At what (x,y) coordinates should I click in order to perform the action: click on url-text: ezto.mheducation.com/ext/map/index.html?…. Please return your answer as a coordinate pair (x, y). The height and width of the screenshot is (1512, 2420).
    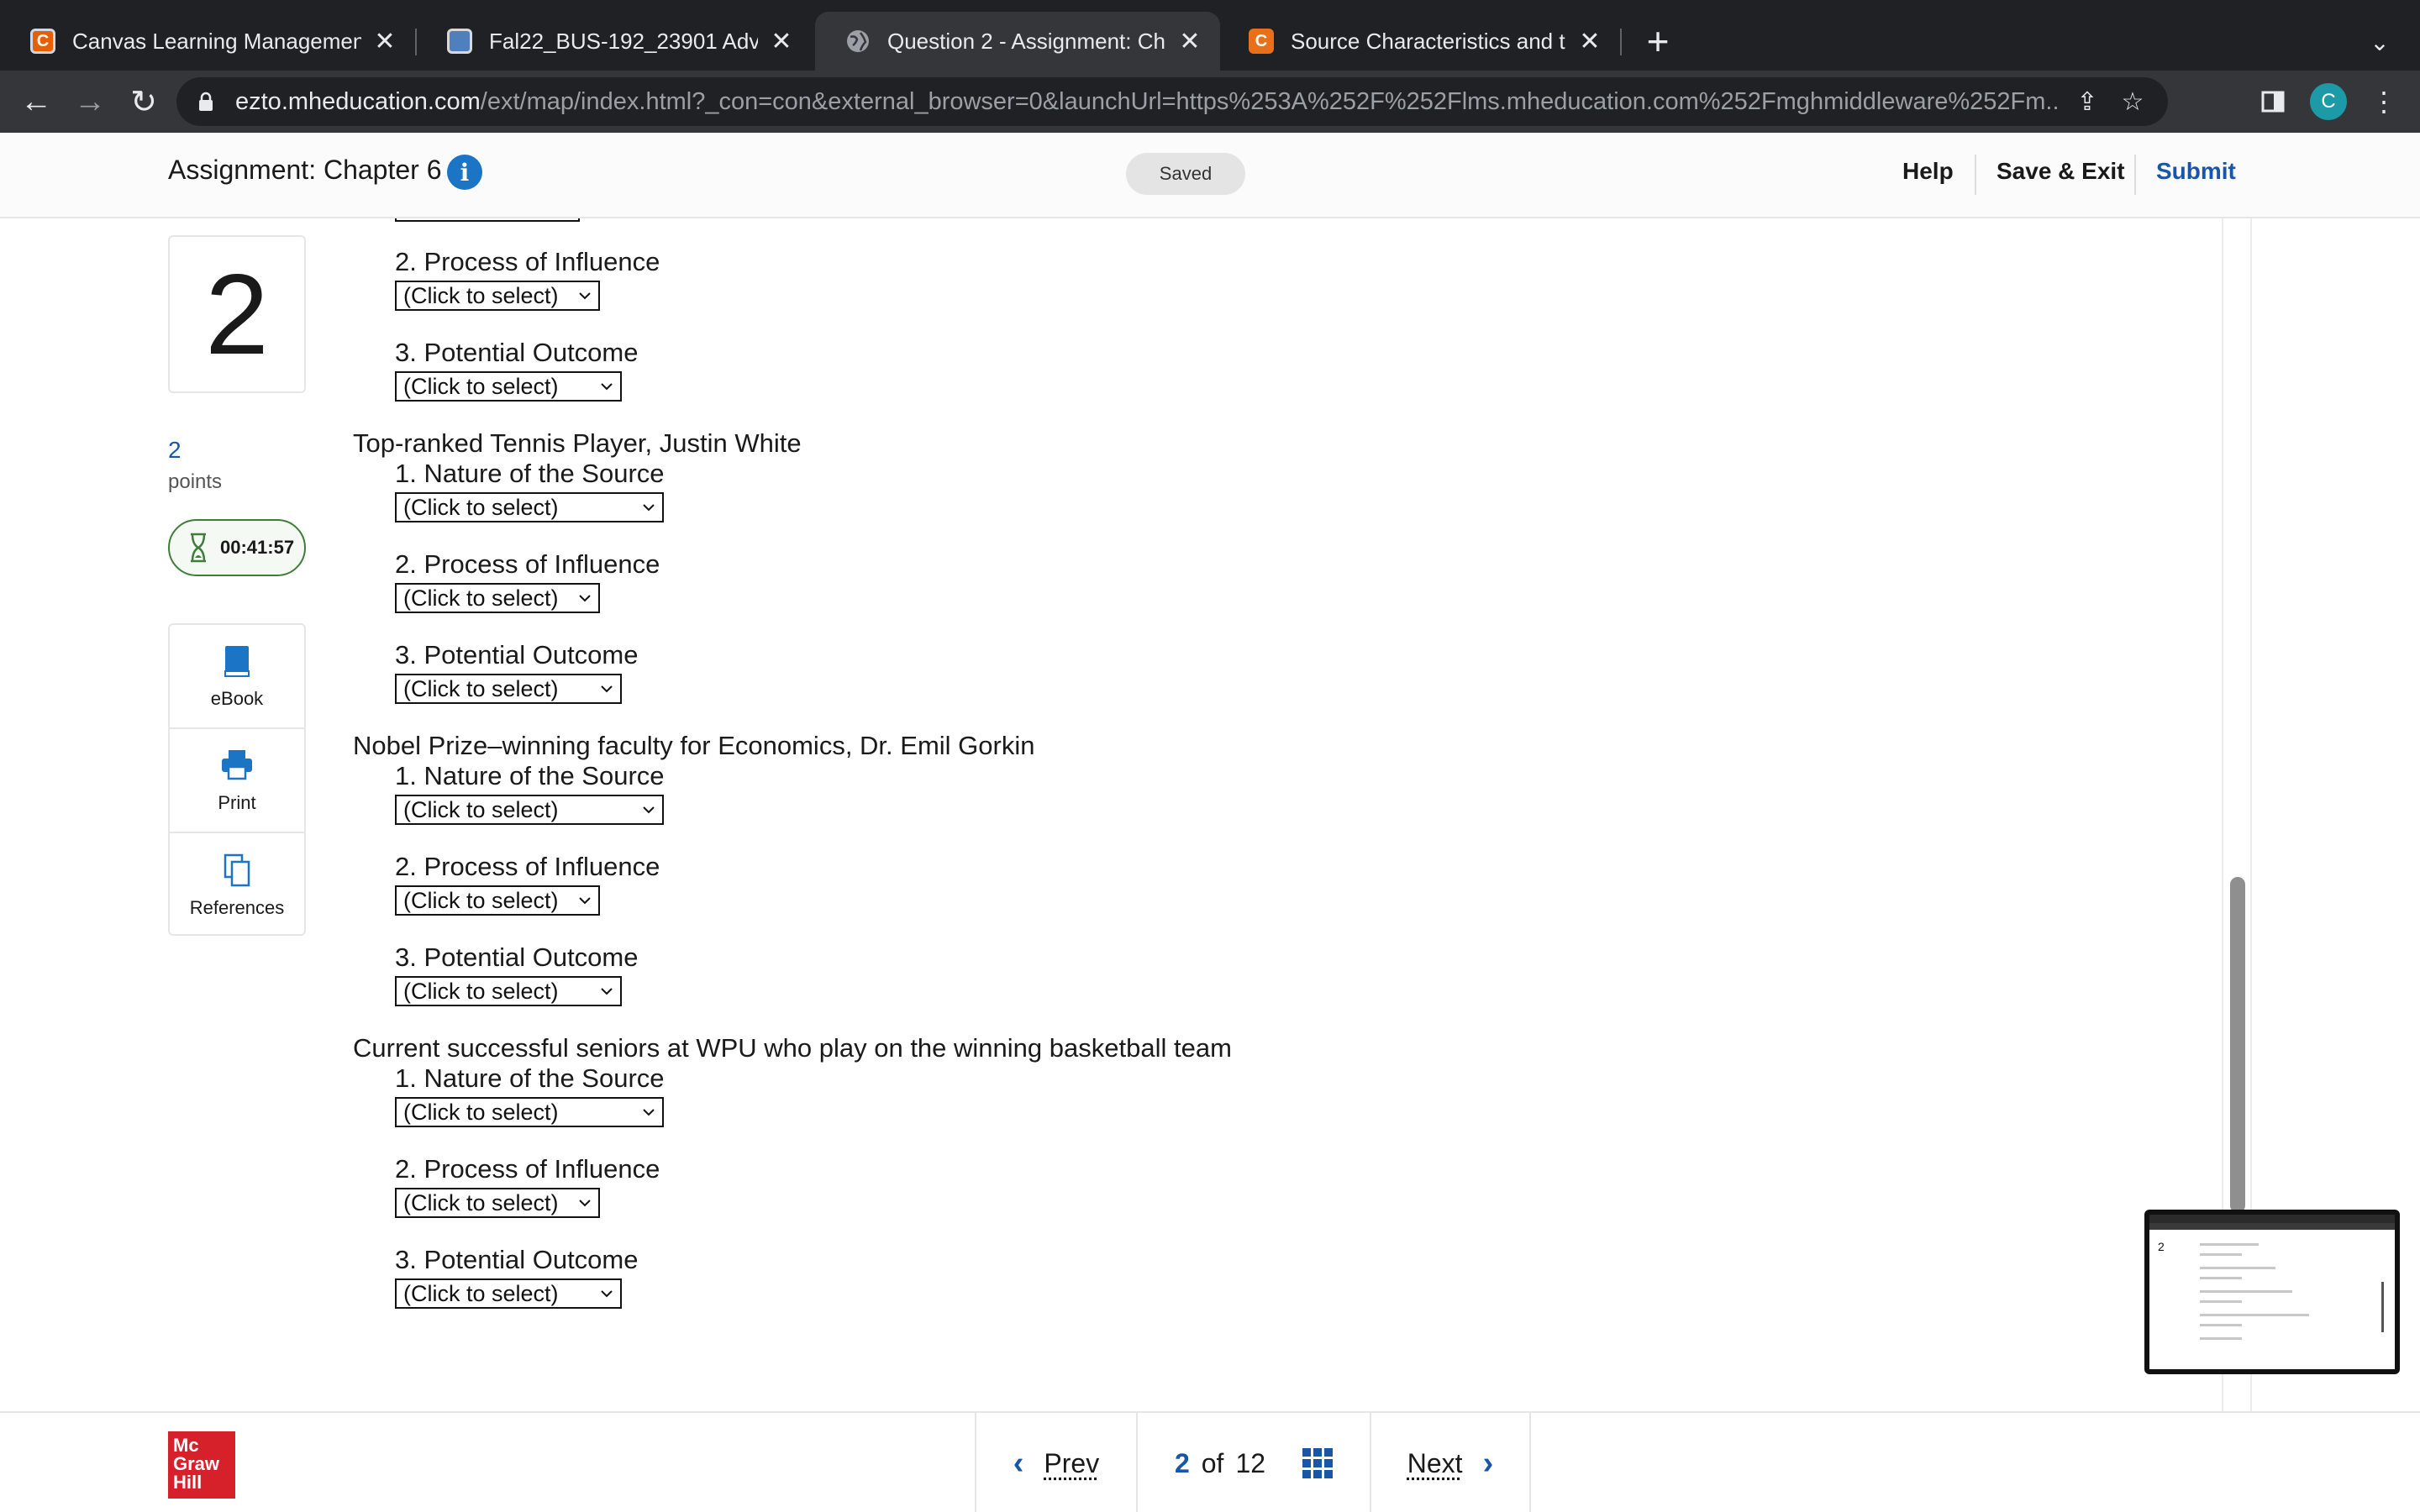
    Looking at the image, I should click on (1147, 102).